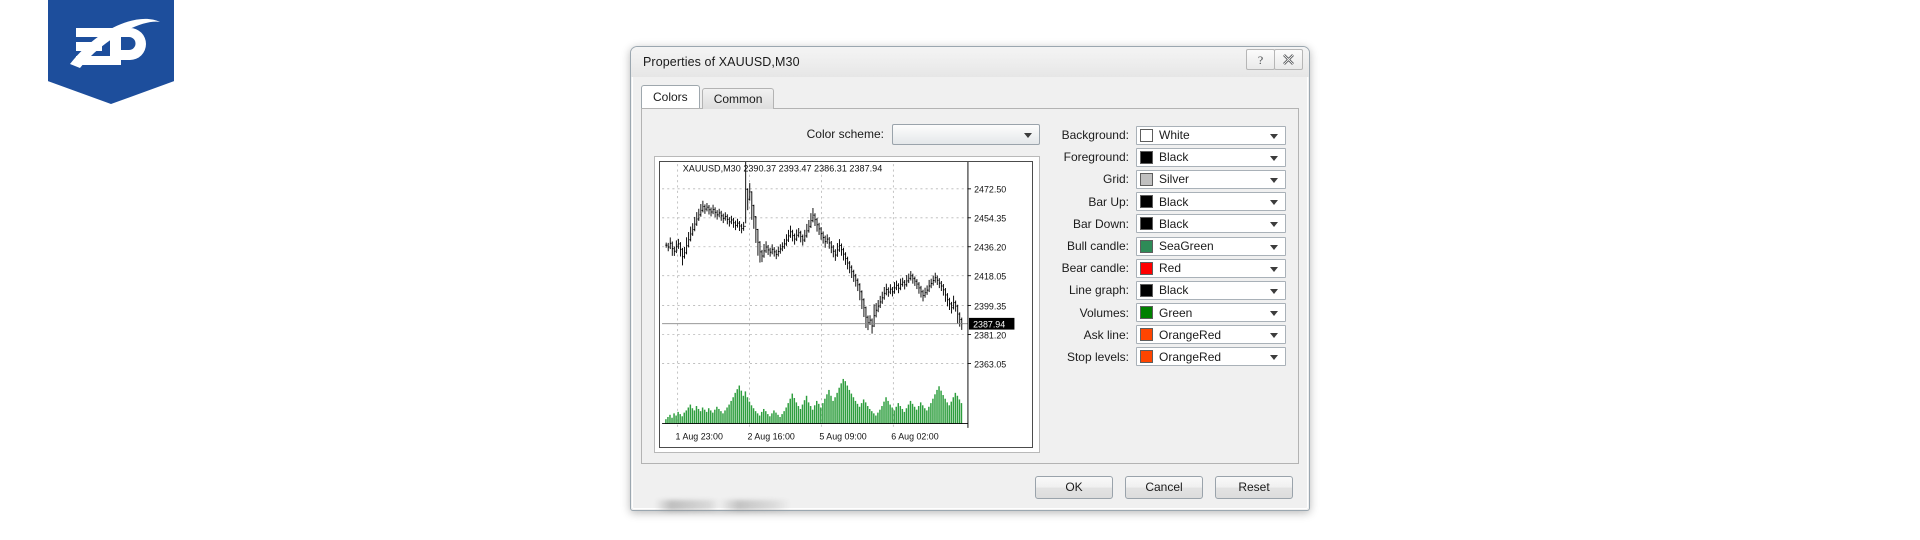 The width and height of the screenshot is (1920, 540). I want to click on color-row-label: Volumes:, so click(1104, 312).